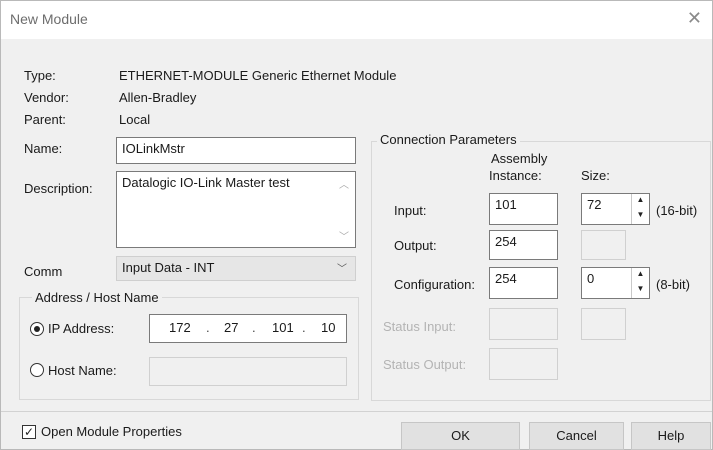  Describe the element at coordinates (515, 175) in the screenshot. I see `instance-header: Instance:` at that location.